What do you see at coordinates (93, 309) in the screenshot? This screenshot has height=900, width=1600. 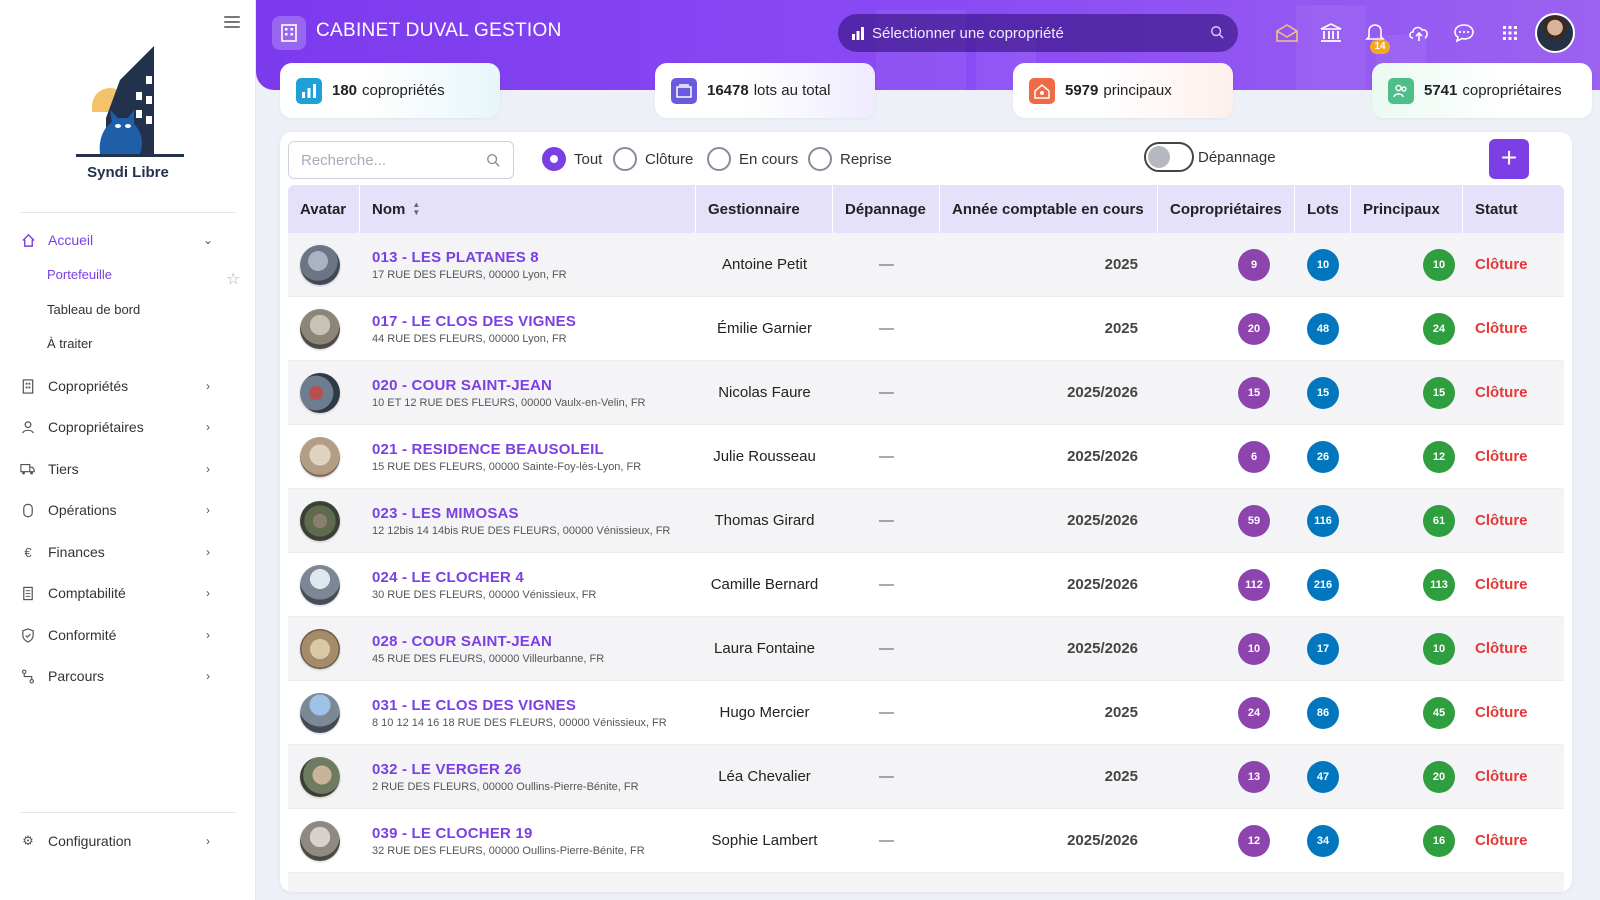 I see `subnav-tableau-de-bord: Tableau de bord` at bounding box center [93, 309].